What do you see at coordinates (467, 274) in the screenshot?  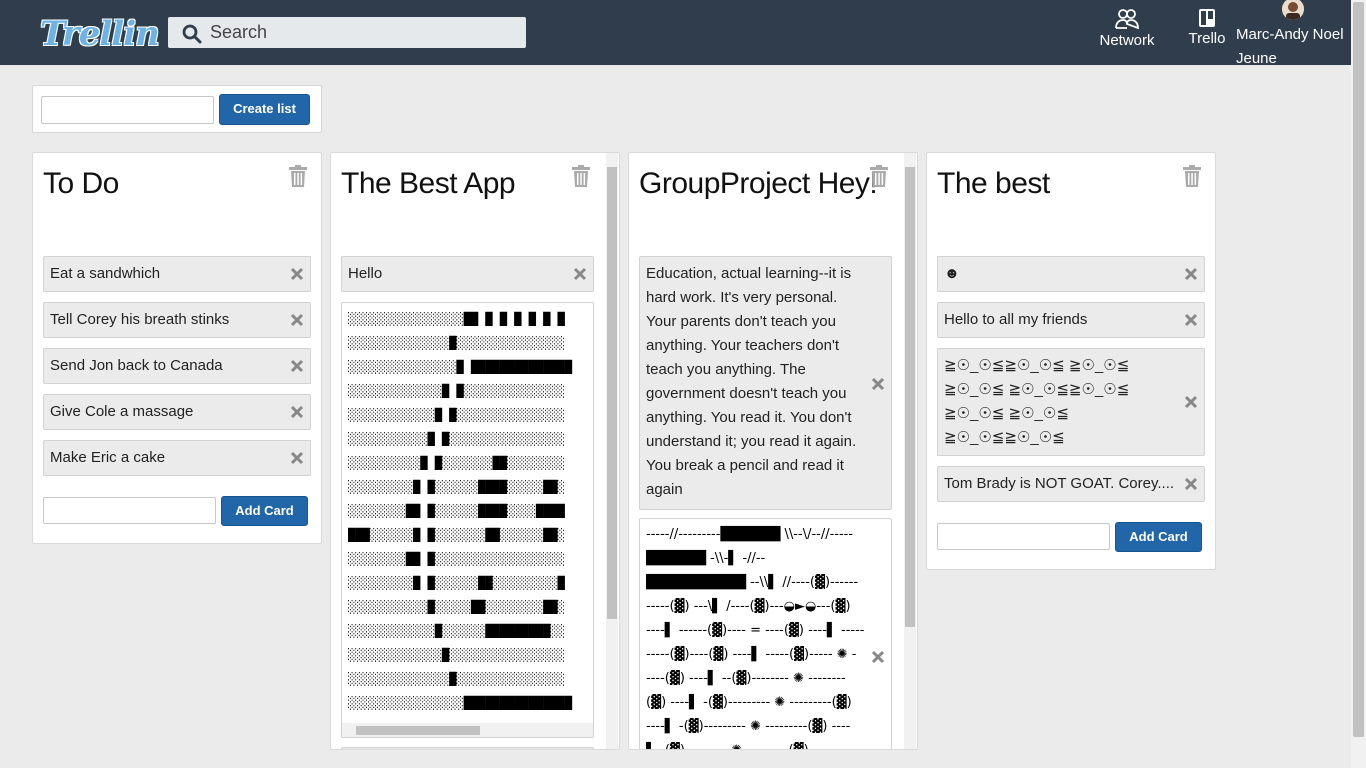 I see `card: Hello` at bounding box center [467, 274].